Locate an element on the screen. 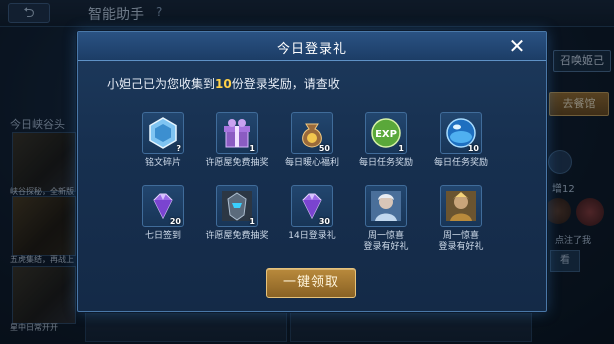 The height and width of the screenshot is (344, 614). reward-item: 20 七日签到 is located at coordinates (163, 213).